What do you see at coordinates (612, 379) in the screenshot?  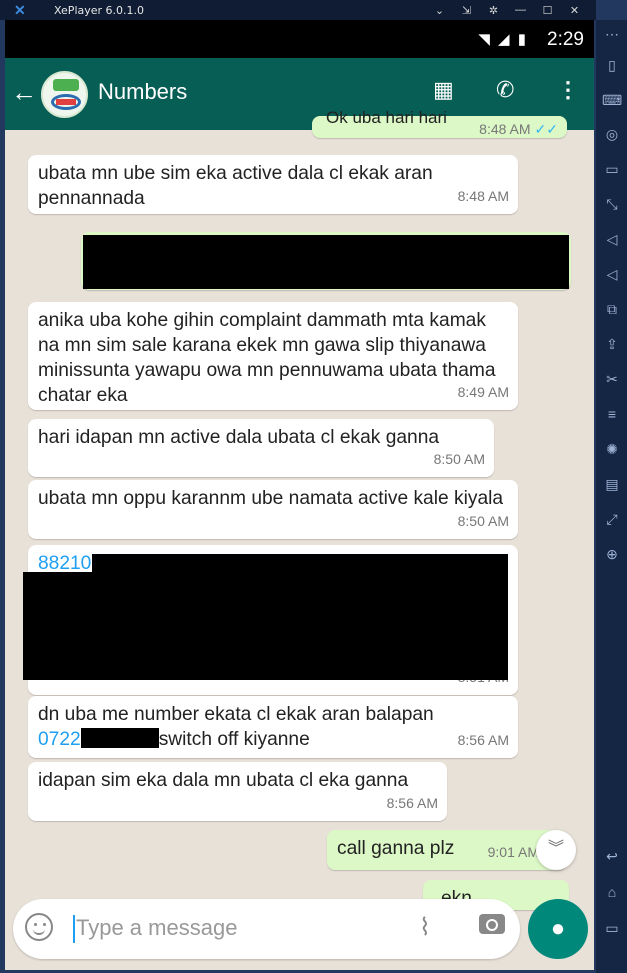 I see `screenshot-icon: ✂` at bounding box center [612, 379].